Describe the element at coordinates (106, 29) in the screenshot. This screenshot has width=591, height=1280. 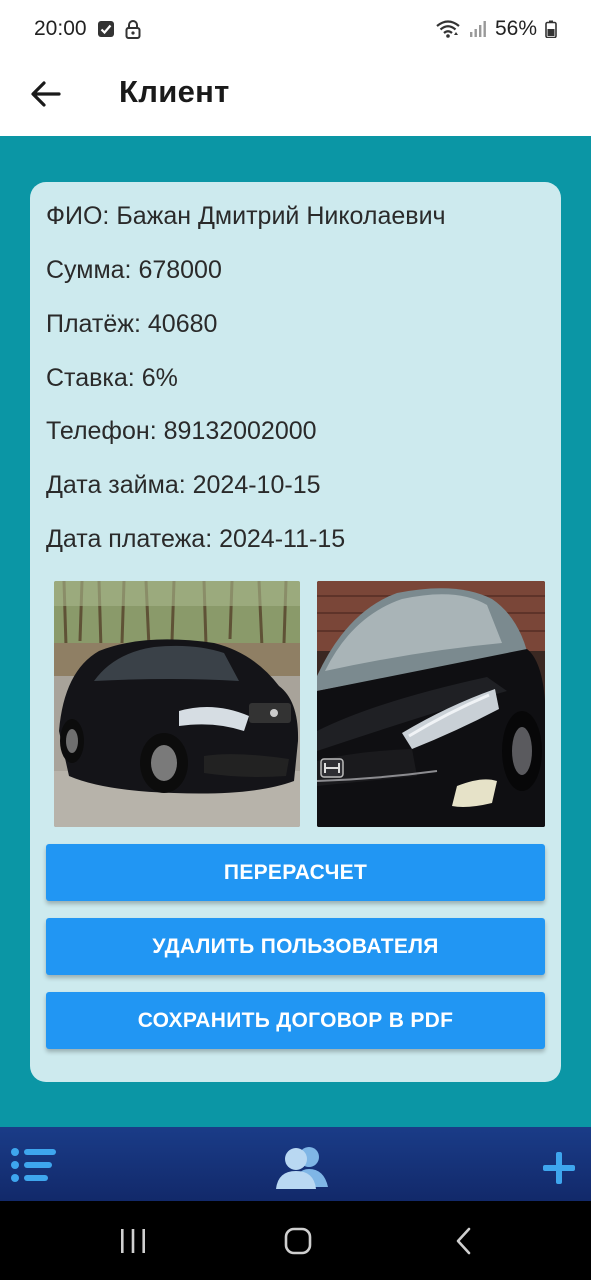
I see `check-square-icon` at that location.